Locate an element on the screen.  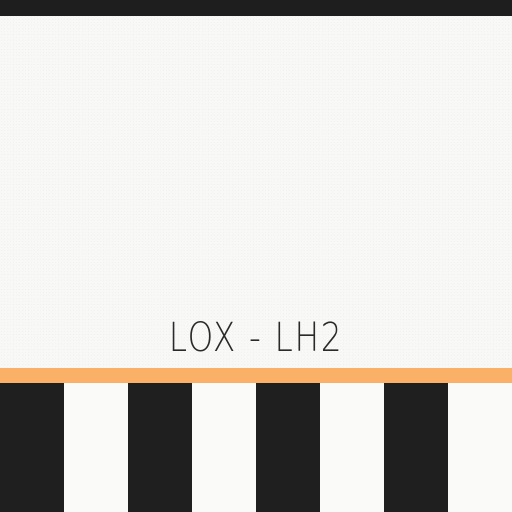
propellant-label: LOX - LH2 is located at coordinates (256, 338).